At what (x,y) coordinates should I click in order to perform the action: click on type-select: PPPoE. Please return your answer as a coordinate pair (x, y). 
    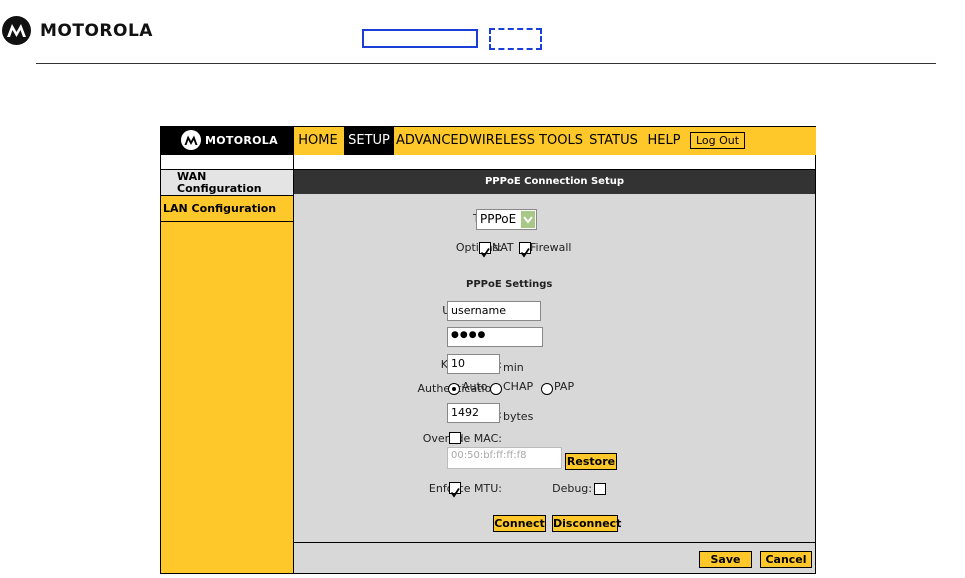
    Looking at the image, I should click on (506, 219).